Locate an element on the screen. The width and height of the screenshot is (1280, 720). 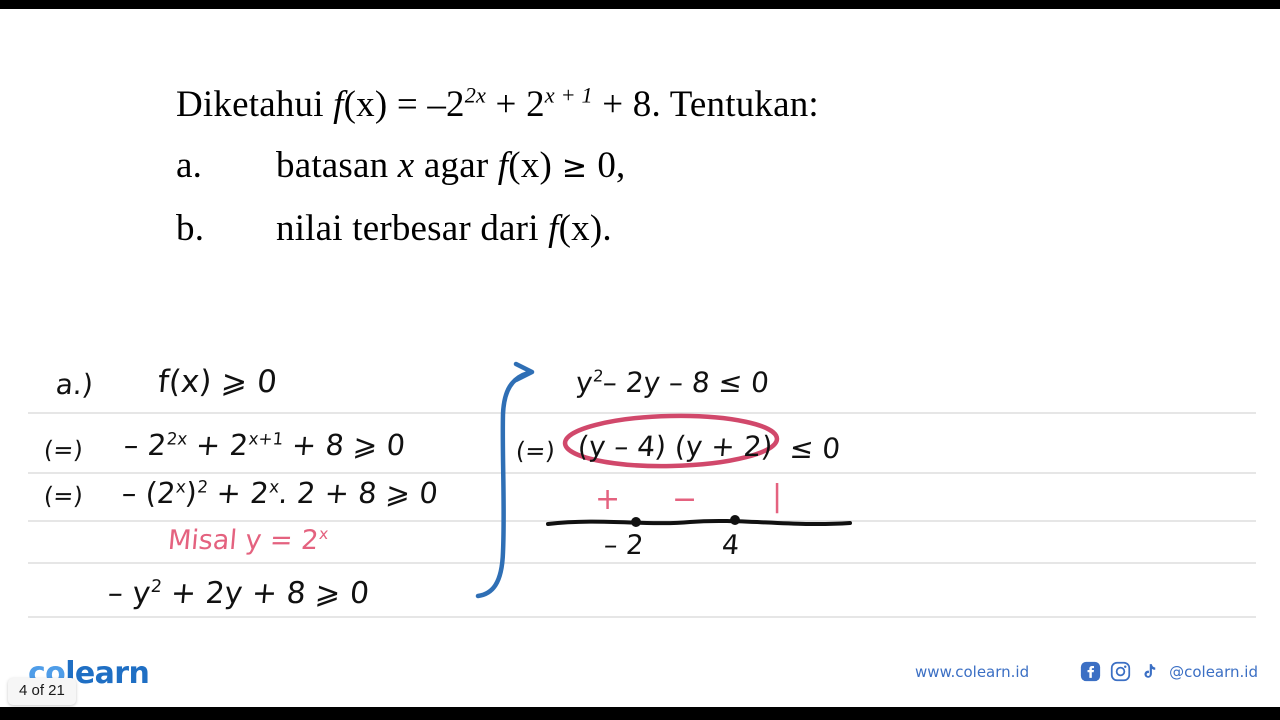
numberline-sign-positive-left: + is located at coordinates (608, 499).